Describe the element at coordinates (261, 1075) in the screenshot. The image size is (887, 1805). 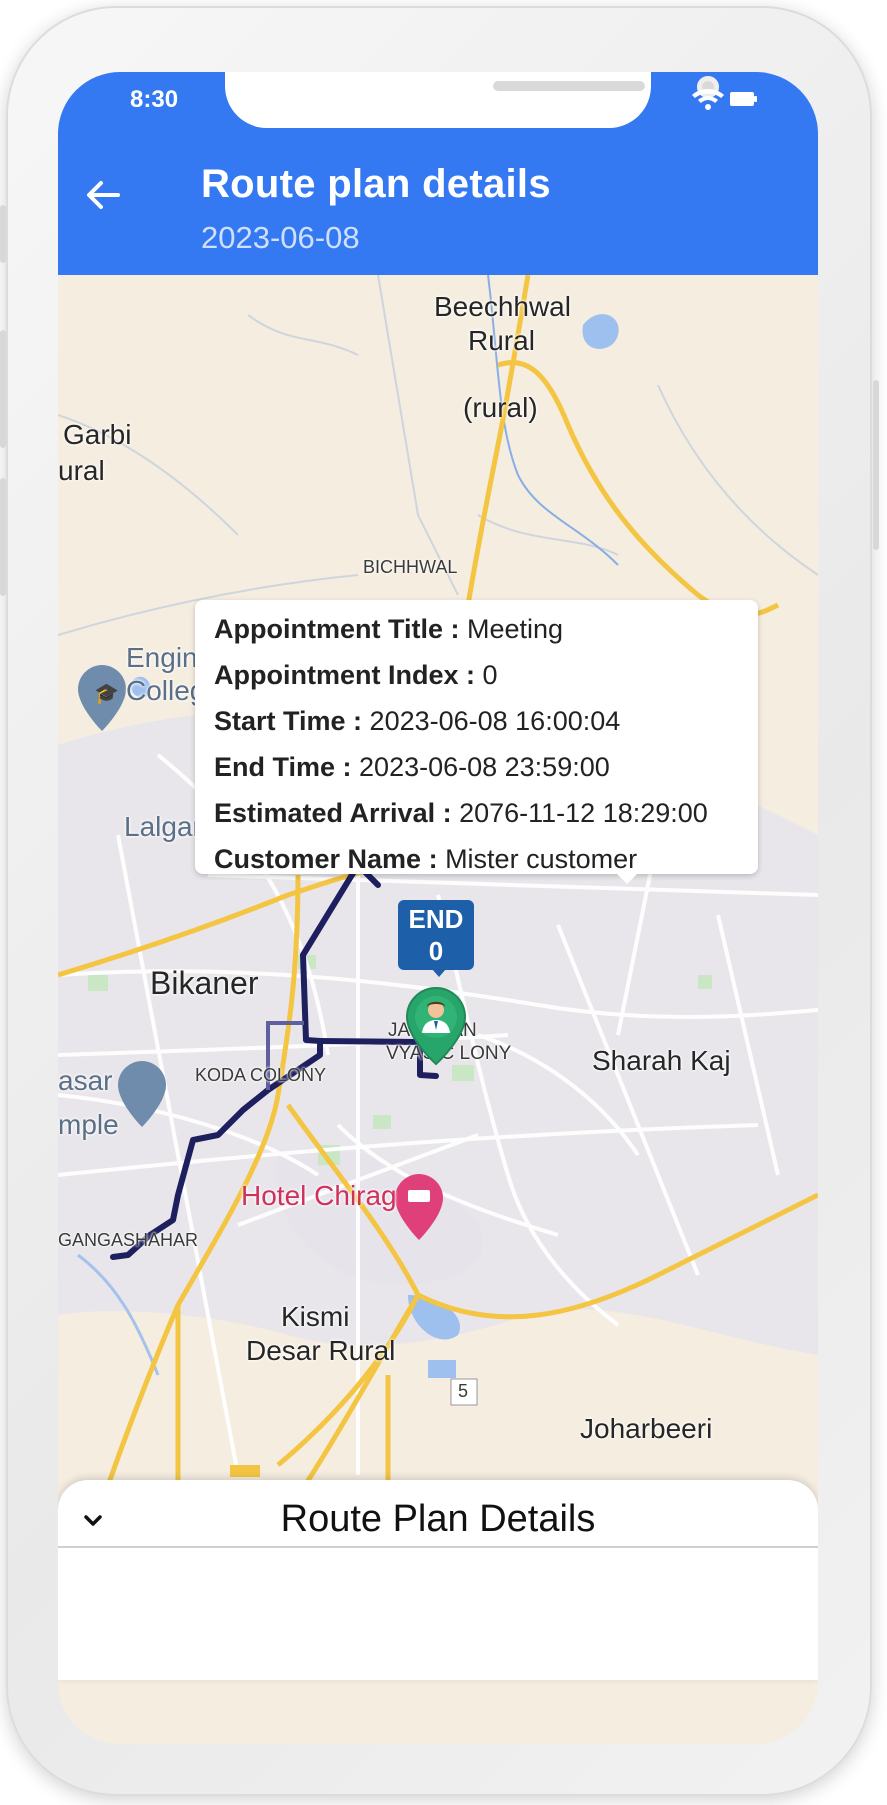
I see `map-label-koda-colony: KODA COLONY` at that location.